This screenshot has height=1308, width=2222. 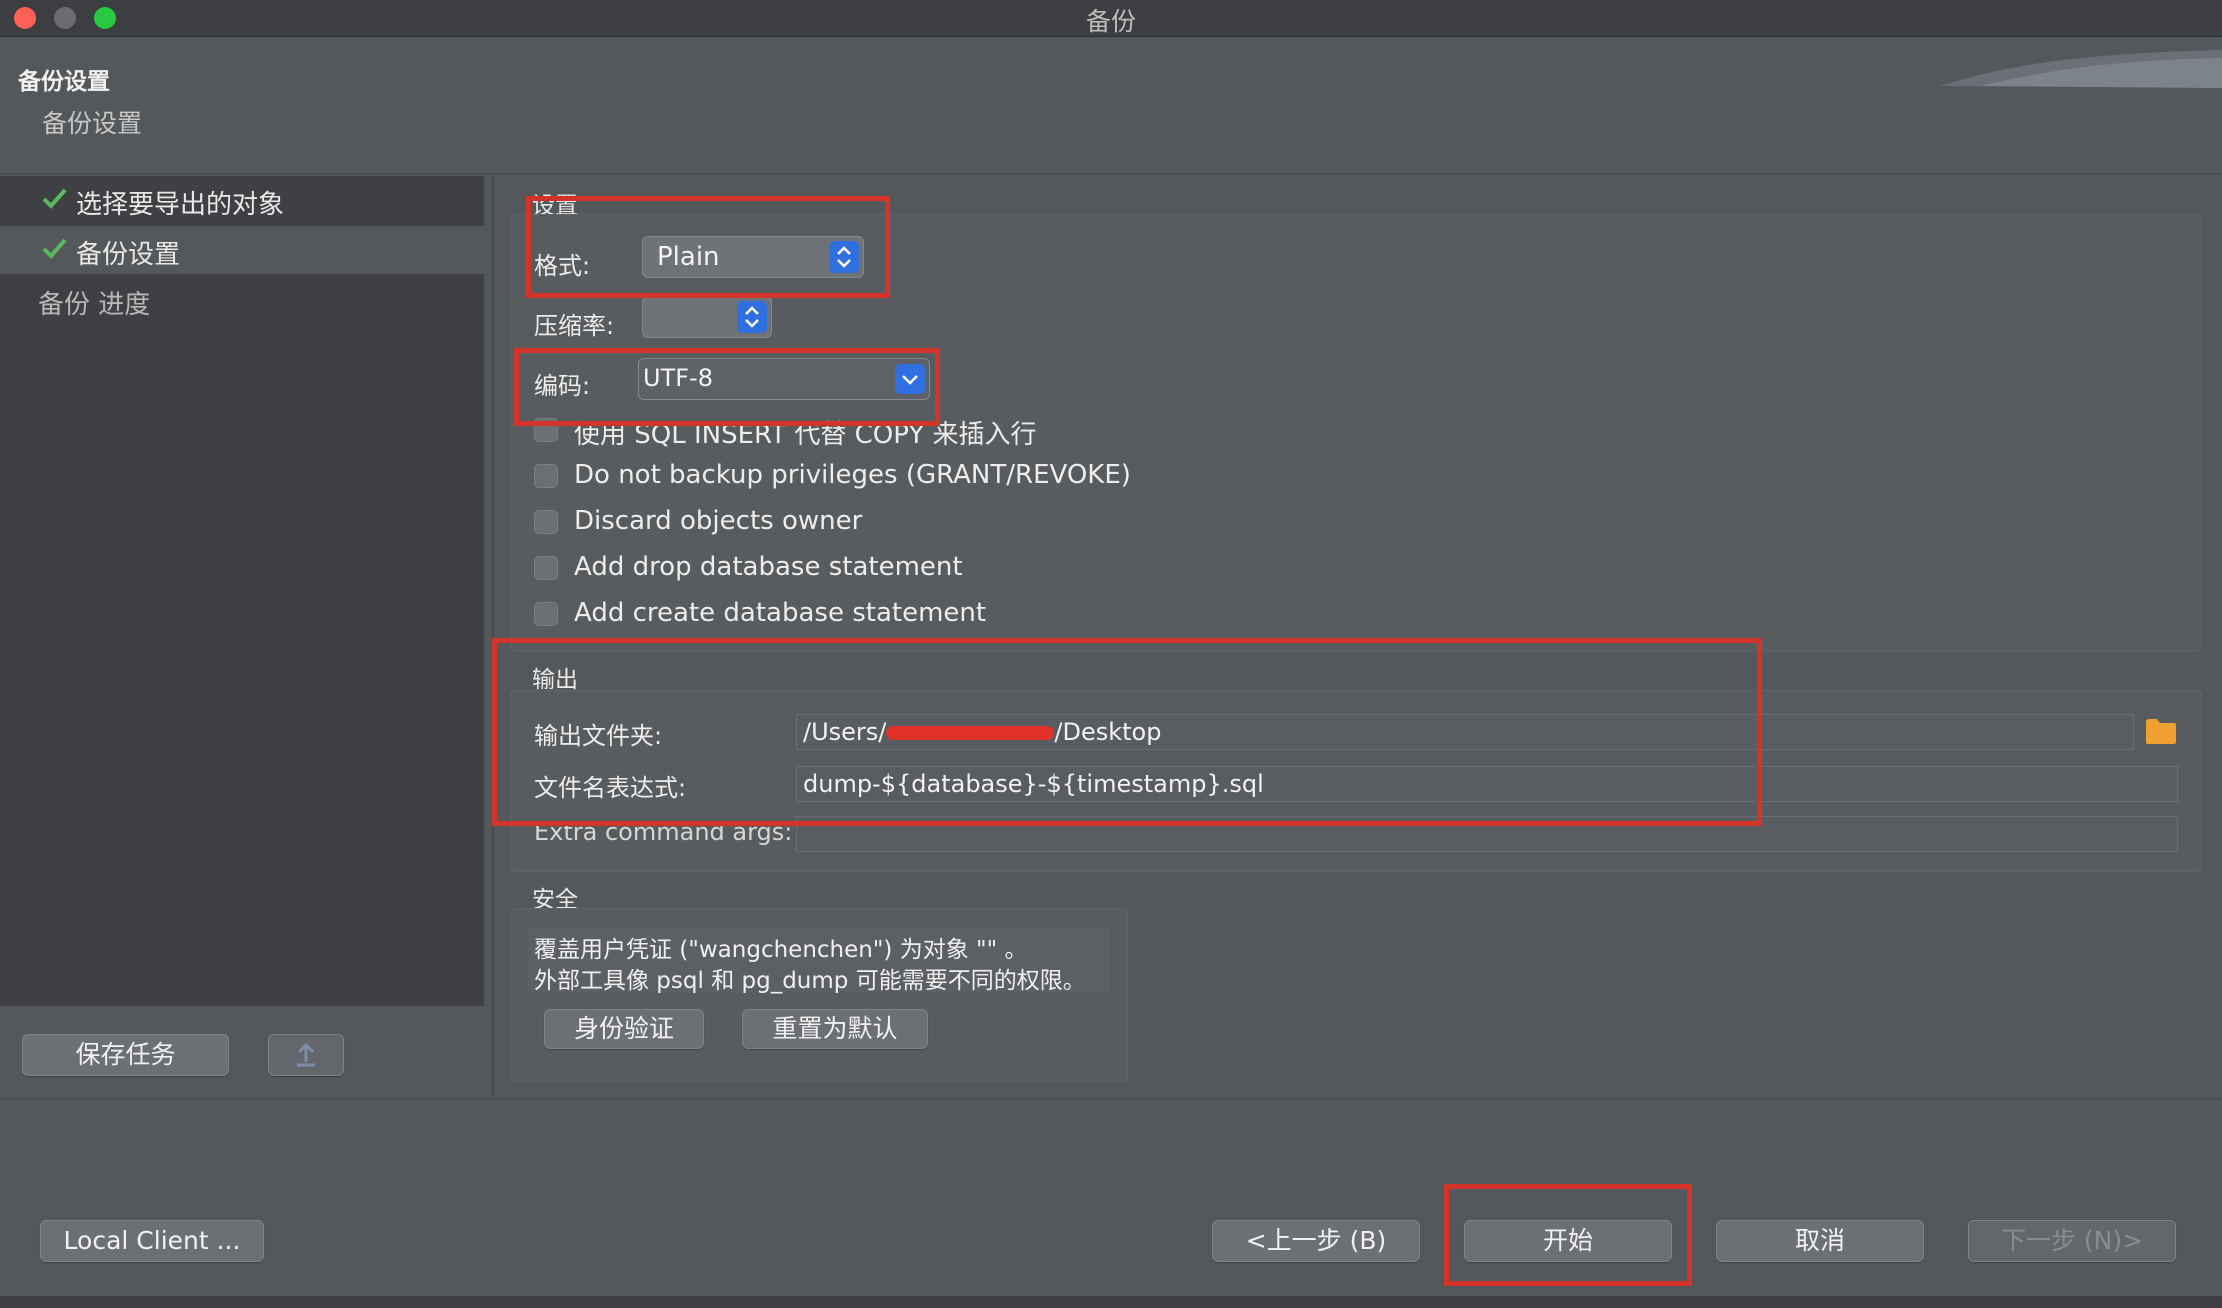 What do you see at coordinates (708, 247) in the screenshot?
I see `highlight-box-format` at bounding box center [708, 247].